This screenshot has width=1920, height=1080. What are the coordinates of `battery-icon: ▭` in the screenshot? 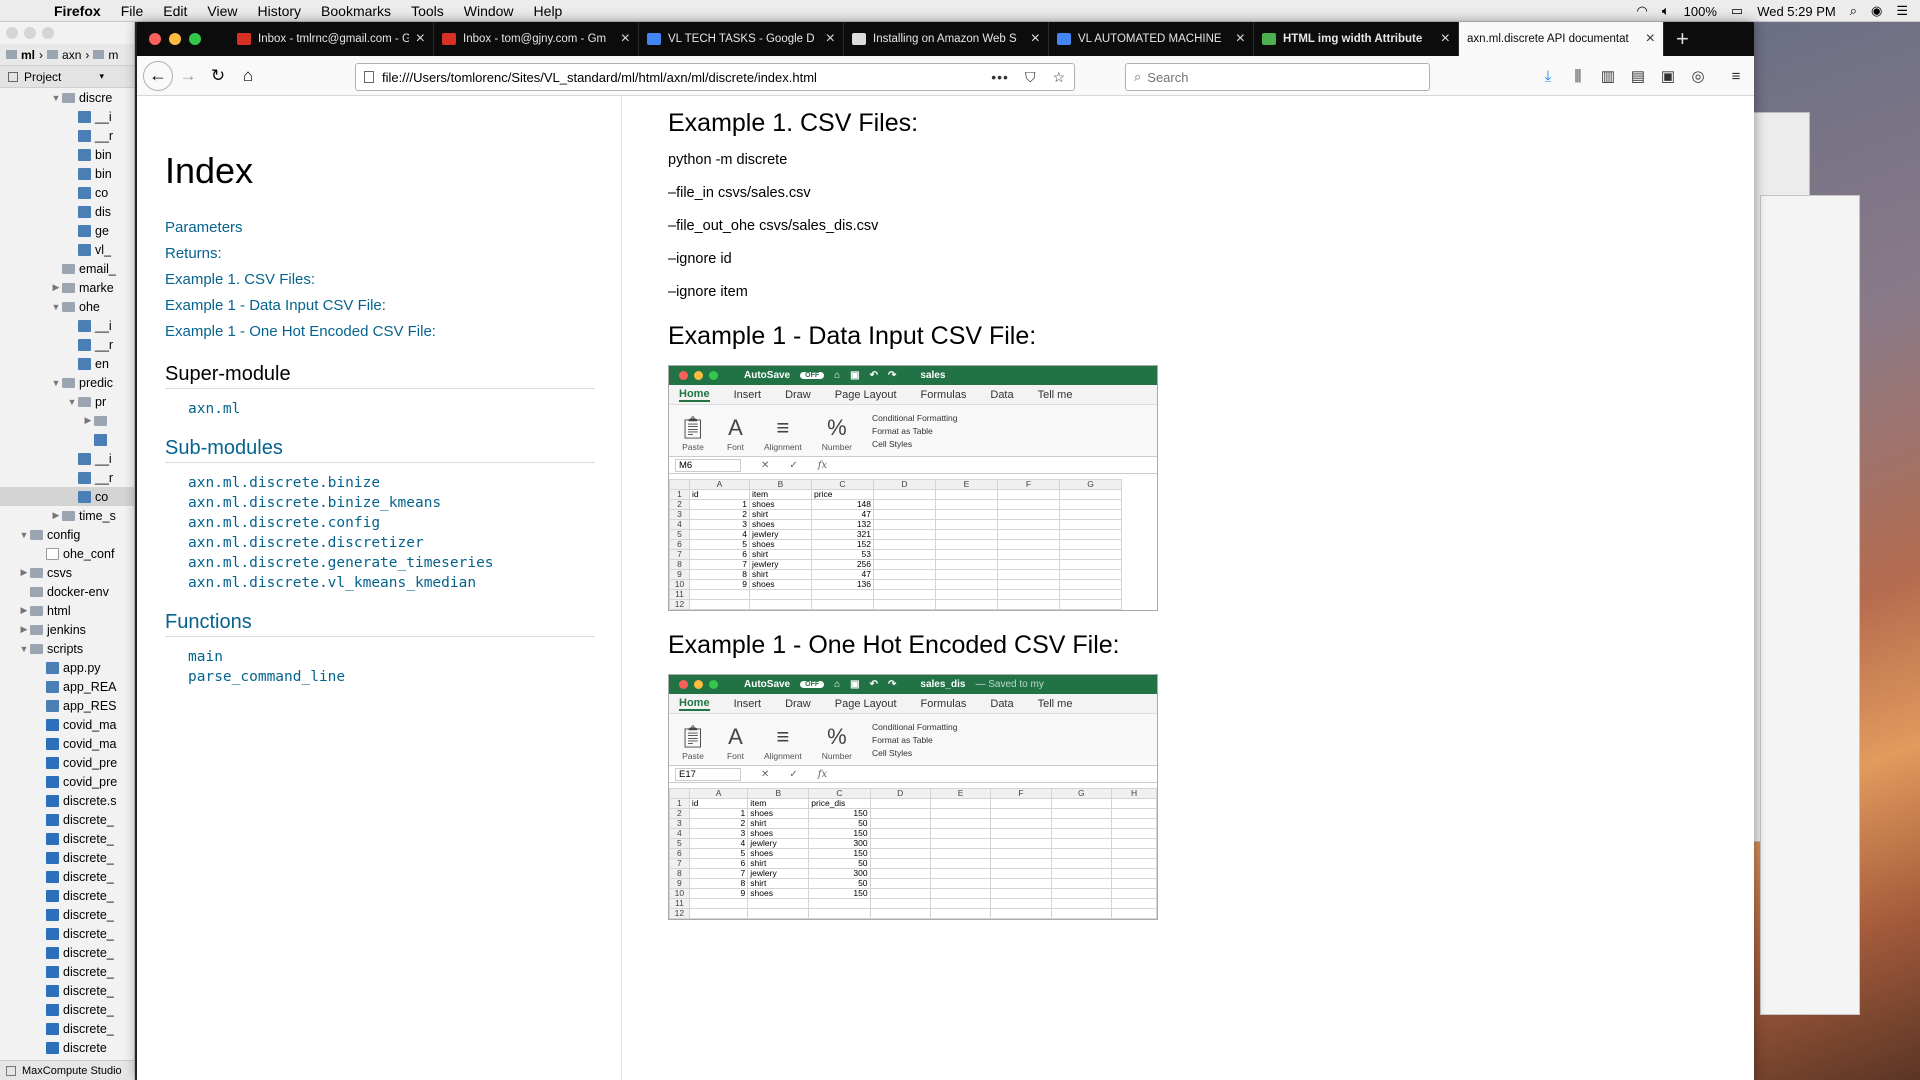 It's located at (1737, 11).